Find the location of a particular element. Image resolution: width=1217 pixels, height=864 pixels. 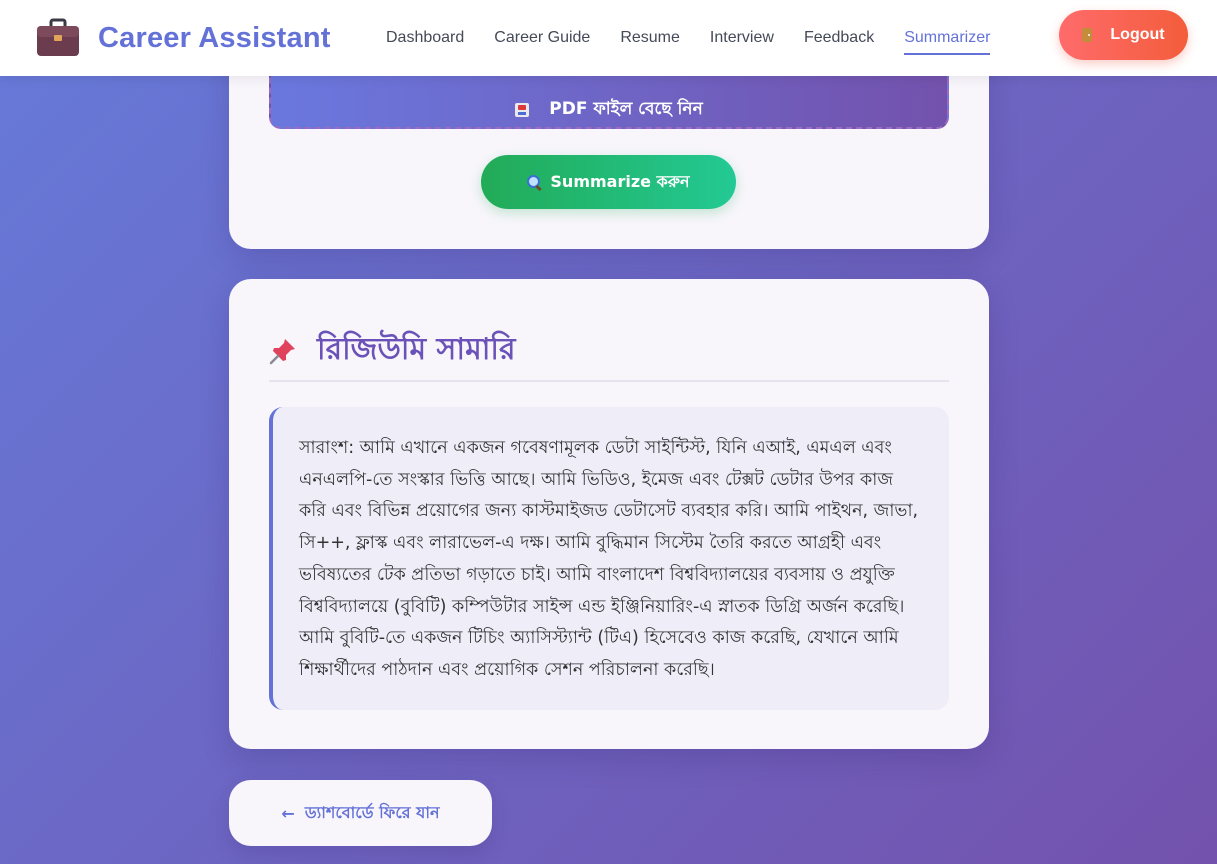

summarize-button: Summarize করুন is located at coordinates (608, 182).